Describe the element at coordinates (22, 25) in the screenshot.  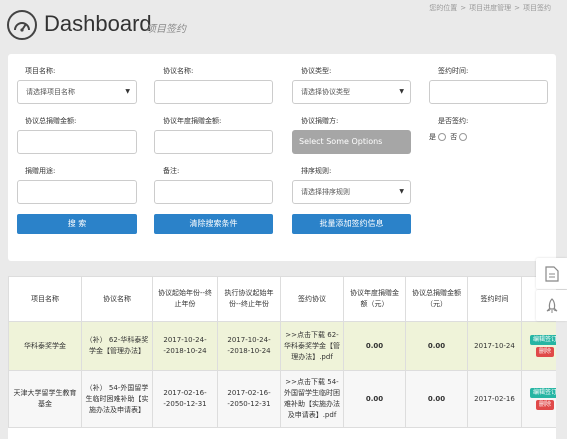
I see `dashboard-icon` at that location.